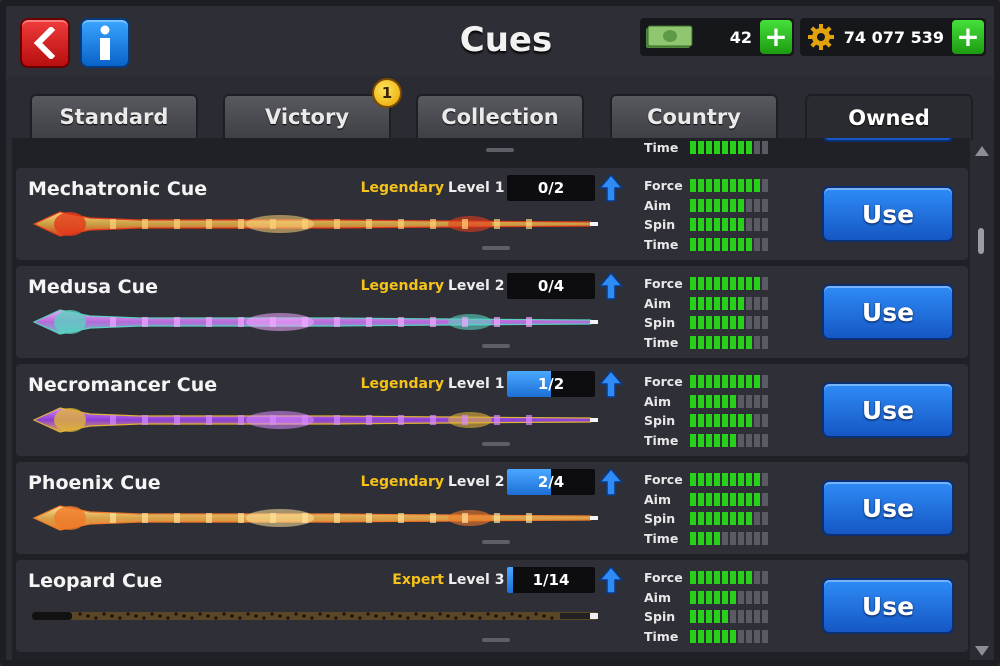 The image size is (1000, 666). I want to click on scroll-up-arrow, so click(982, 151).